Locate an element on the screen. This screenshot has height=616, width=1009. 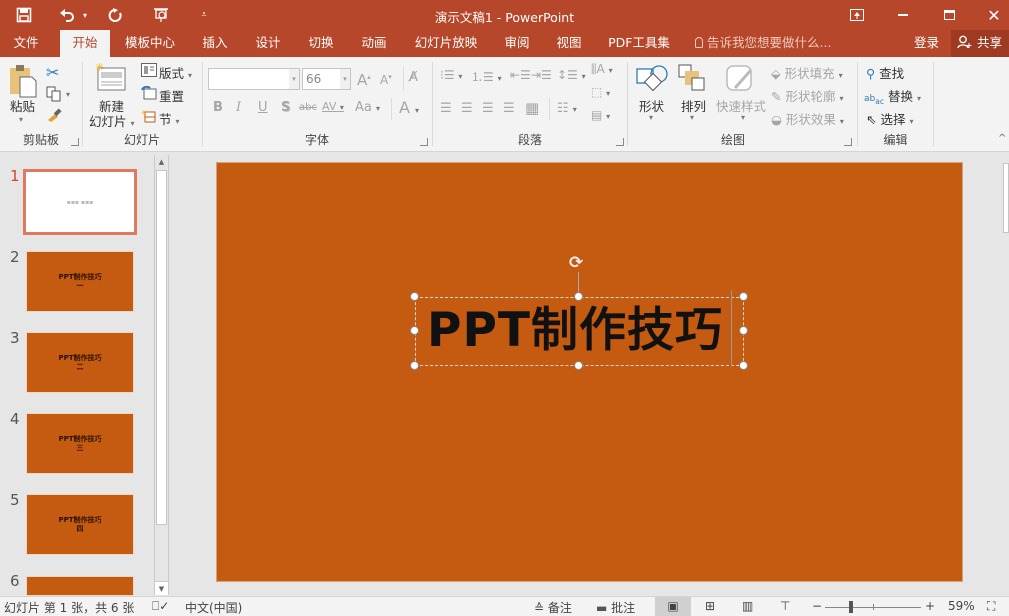
increase-font-button: A▴ is located at coordinates (364, 80).